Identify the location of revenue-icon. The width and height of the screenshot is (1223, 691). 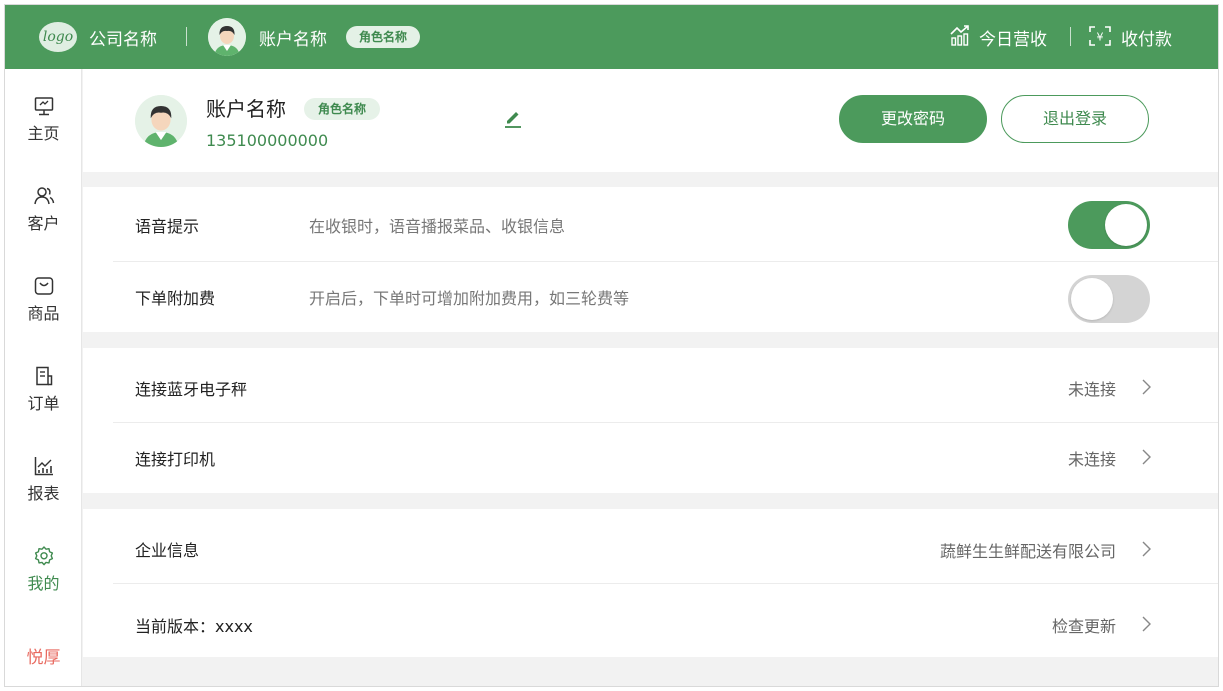
(960, 35).